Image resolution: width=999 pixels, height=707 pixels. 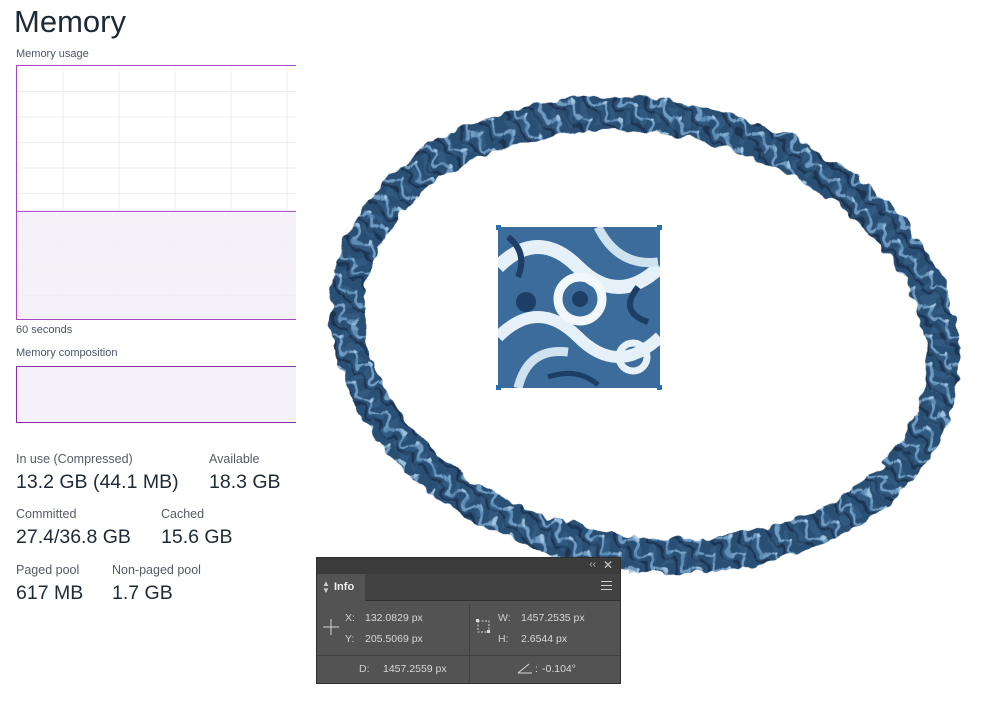 What do you see at coordinates (394, 618) in the screenshot?
I see `x-value: 132.0829 px` at bounding box center [394, 618].